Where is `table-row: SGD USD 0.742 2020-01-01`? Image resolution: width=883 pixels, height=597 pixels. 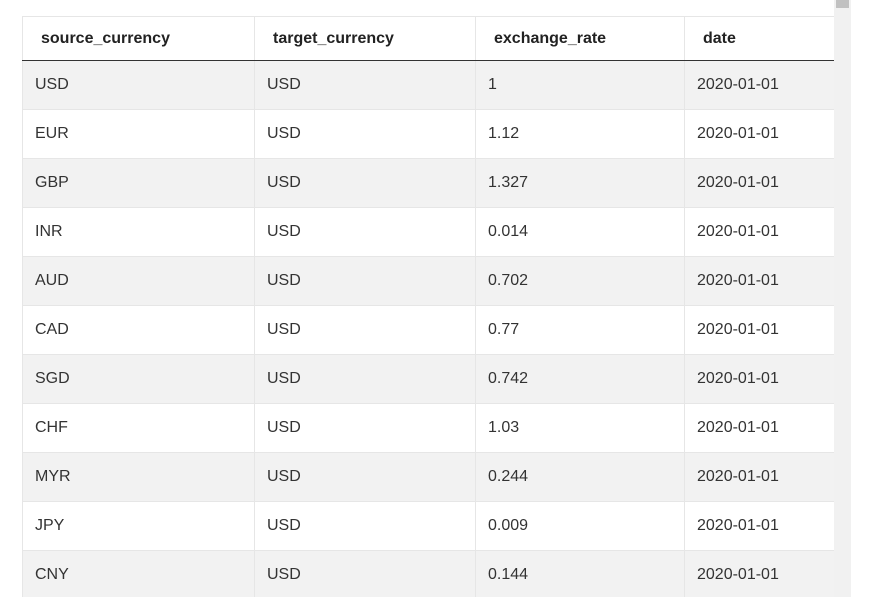
table-row: SGD USD 0.742 2020-01-01 is located at coordinates (428, 379).